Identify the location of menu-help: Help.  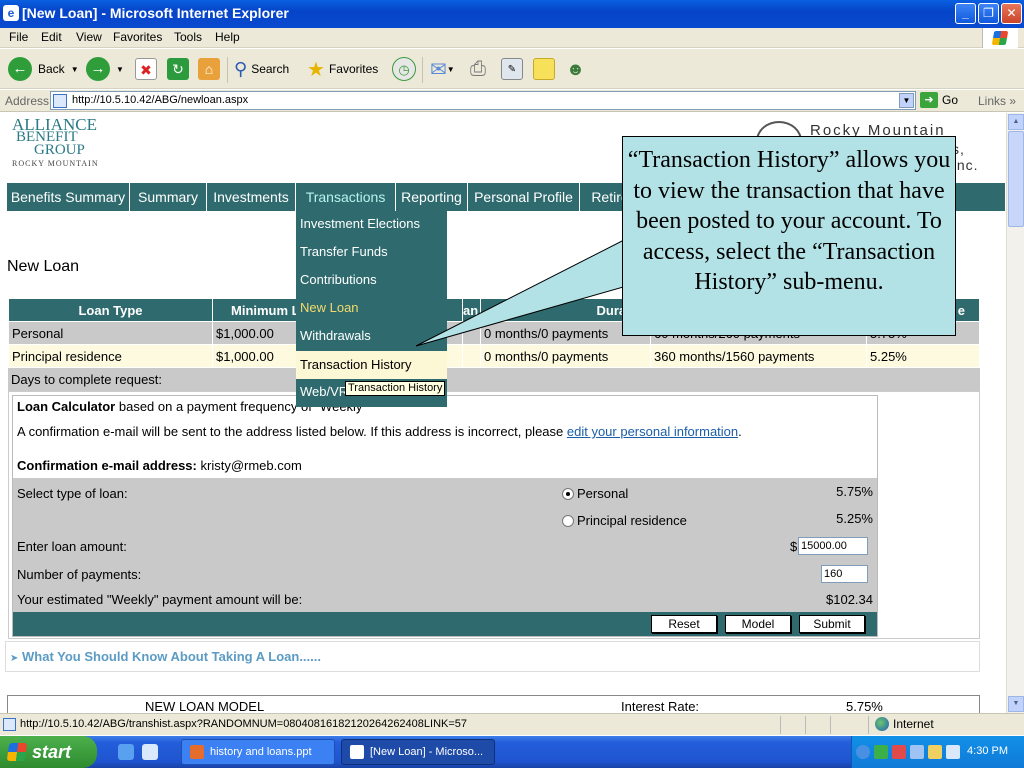
(227, 37).